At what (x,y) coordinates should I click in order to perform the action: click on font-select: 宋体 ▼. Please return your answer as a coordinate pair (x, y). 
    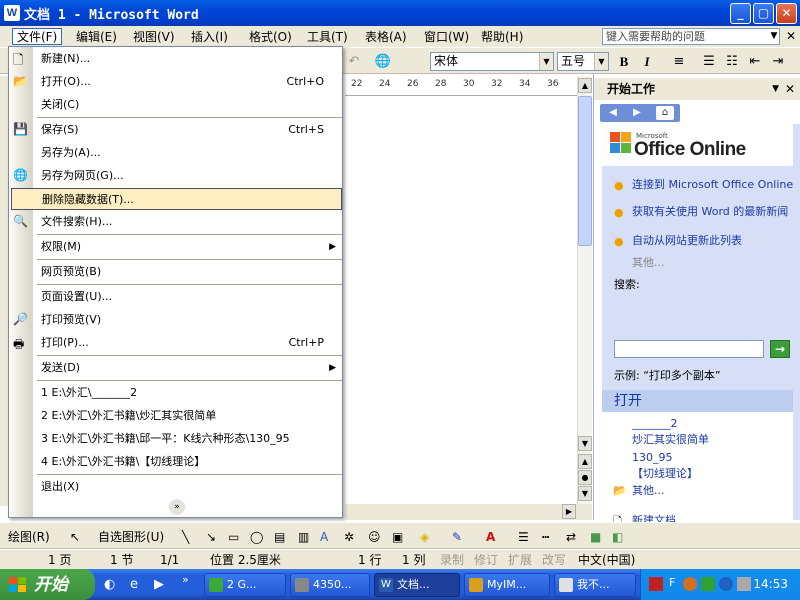
    Looking at the image, I should click on (492, 61).